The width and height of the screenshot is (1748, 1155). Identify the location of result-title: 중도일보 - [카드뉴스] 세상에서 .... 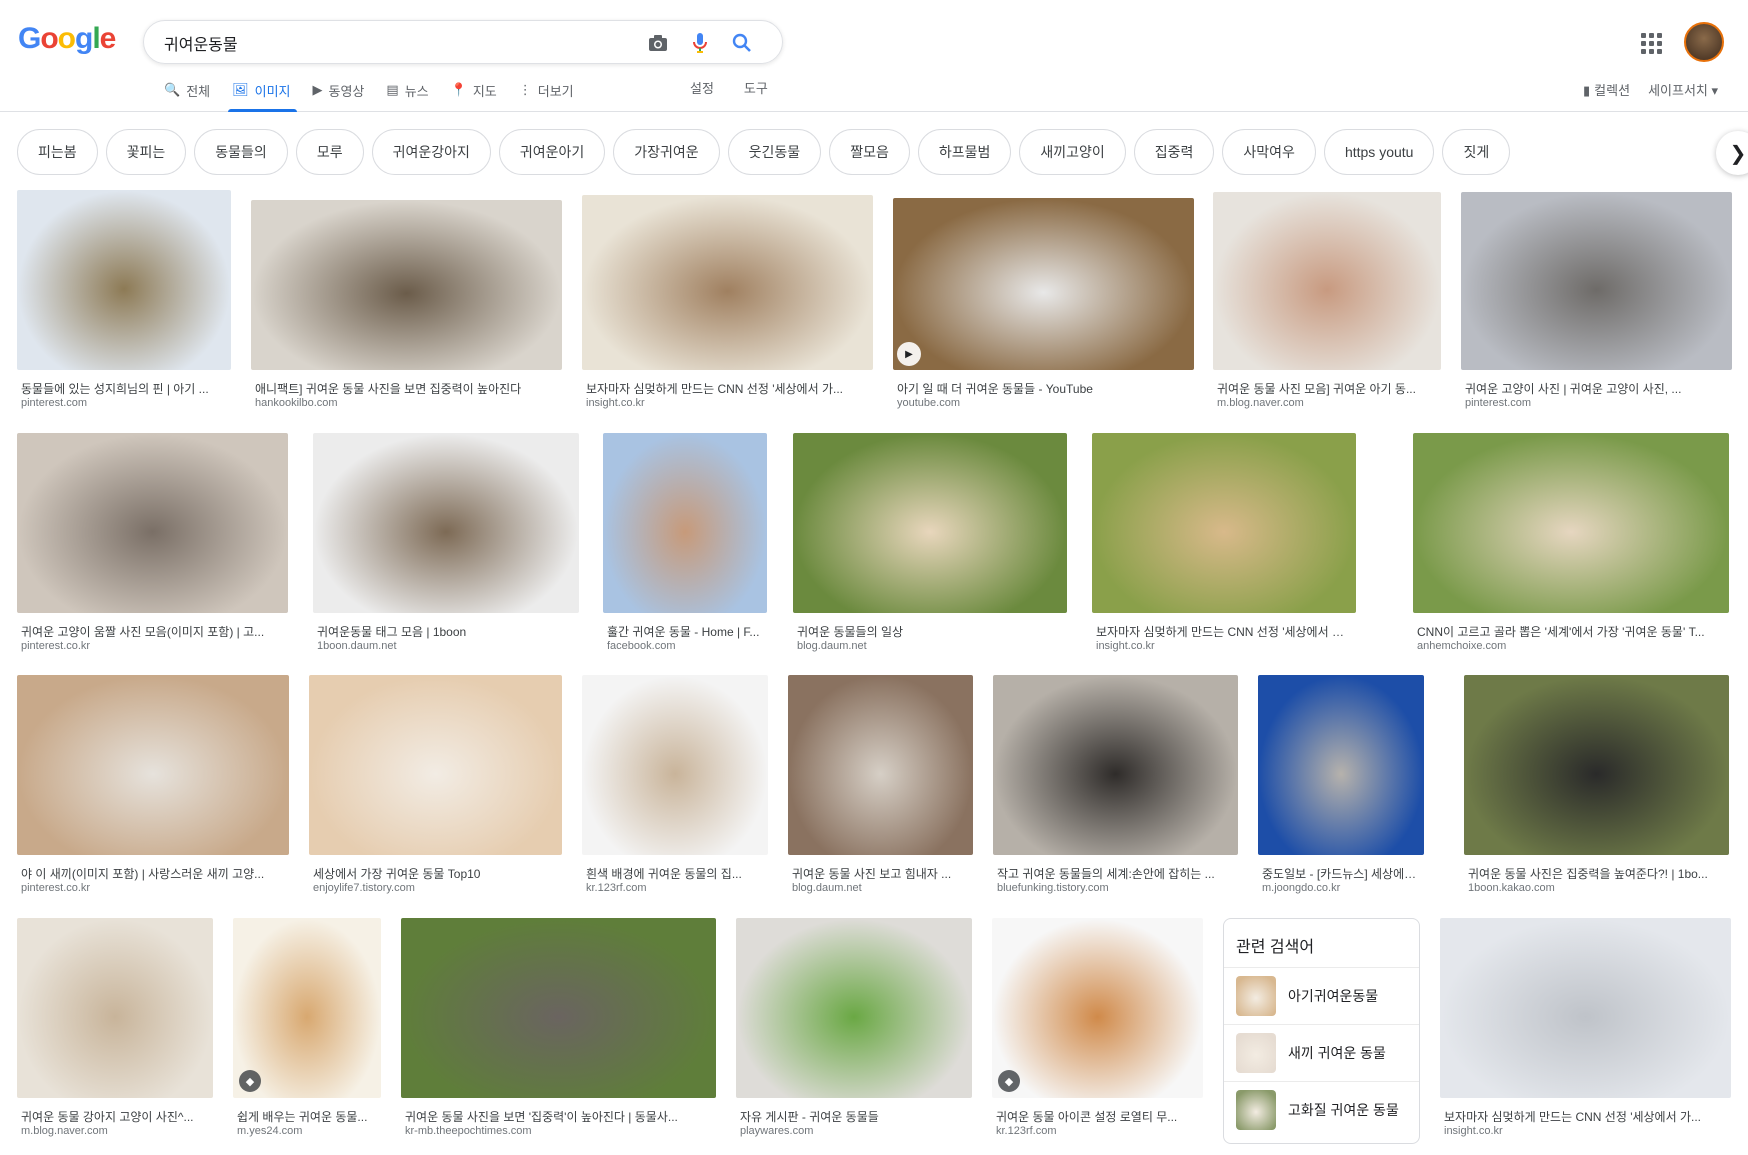
(1341, 873).